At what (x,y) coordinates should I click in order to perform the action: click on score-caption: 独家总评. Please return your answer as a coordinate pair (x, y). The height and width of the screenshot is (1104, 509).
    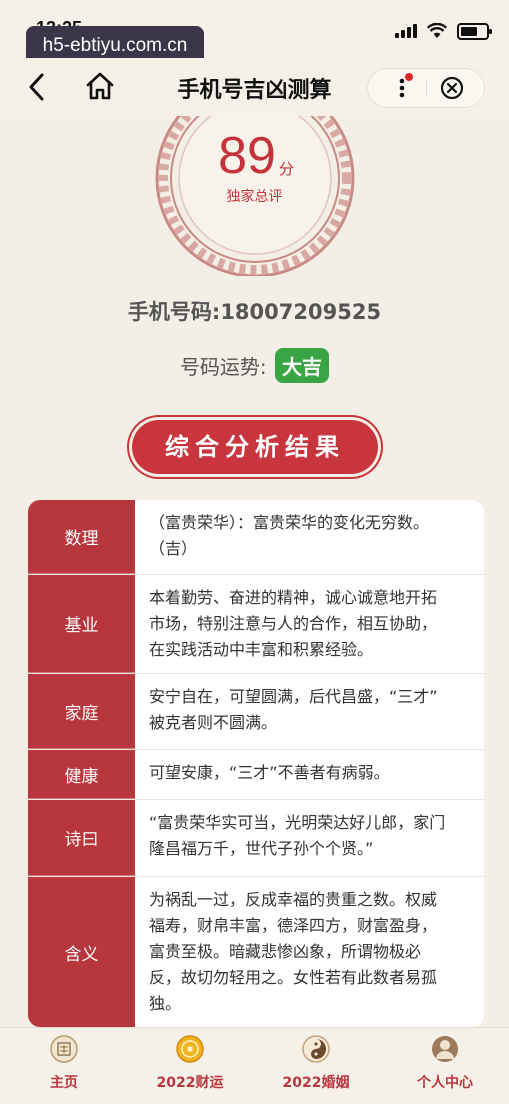
    Looking at the image, I should click on (254, 197).